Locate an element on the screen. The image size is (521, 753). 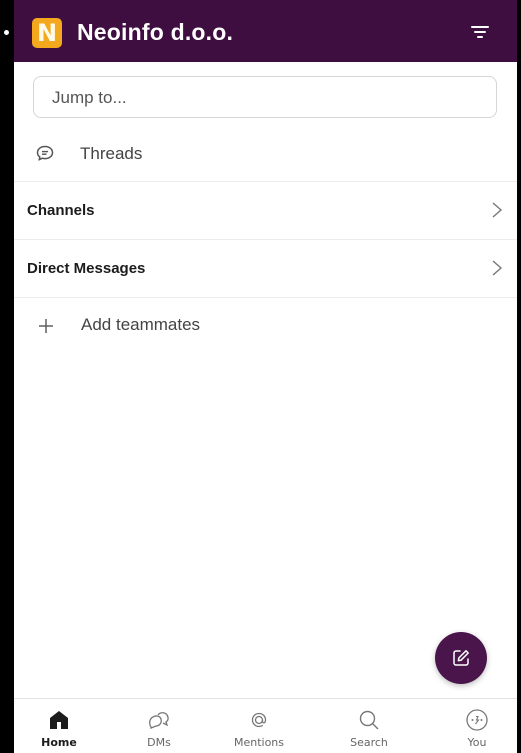
nav-search: Search is located at coordinates (369, 726).